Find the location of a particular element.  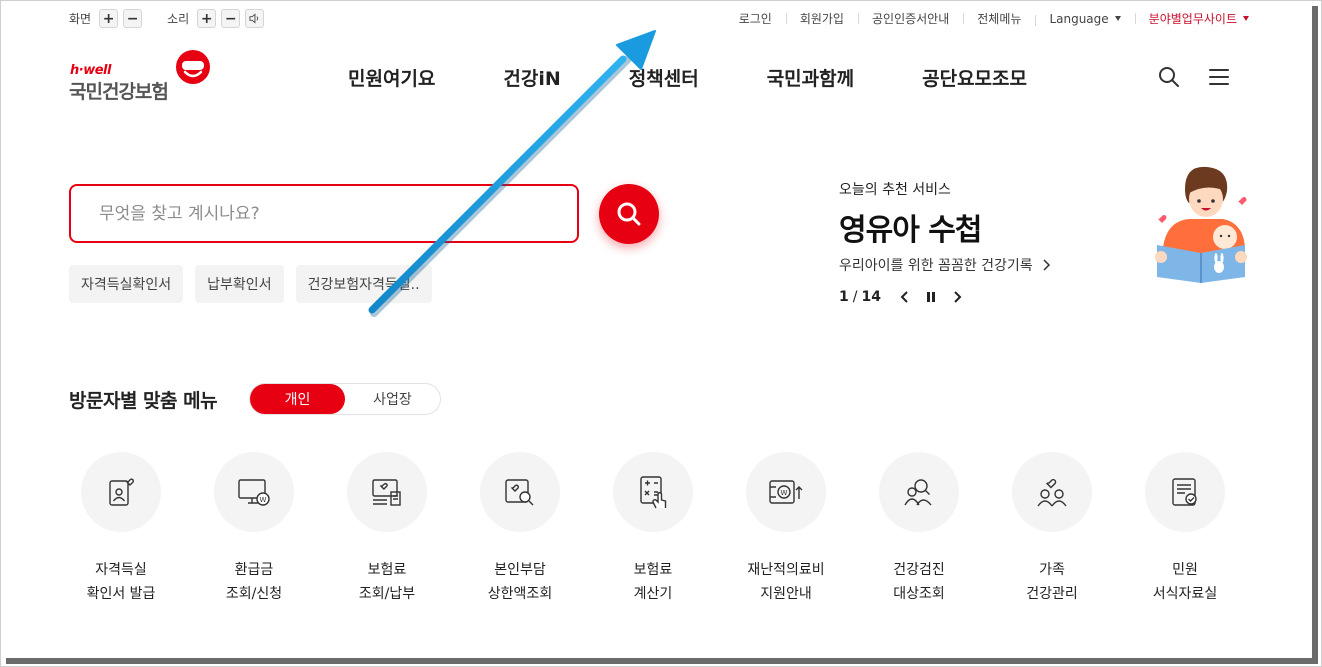

quick-menu-item: W 재난적의료비 지원안내 is located at coordinates (786, 529).